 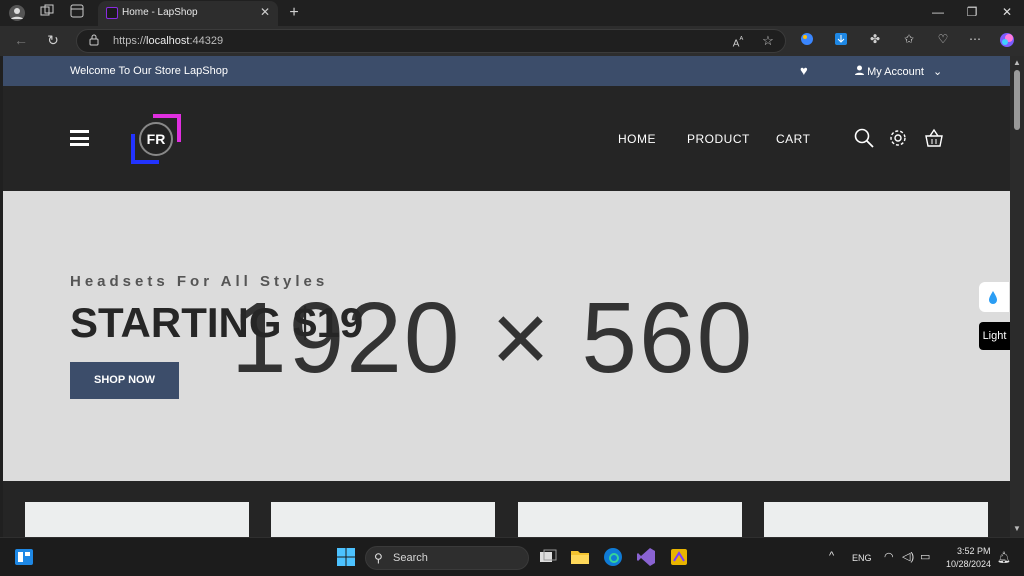 What do you see at coordinates (24, 557) in the screenshot?
I see `widgets-icon` at bounding box center [24, 557].